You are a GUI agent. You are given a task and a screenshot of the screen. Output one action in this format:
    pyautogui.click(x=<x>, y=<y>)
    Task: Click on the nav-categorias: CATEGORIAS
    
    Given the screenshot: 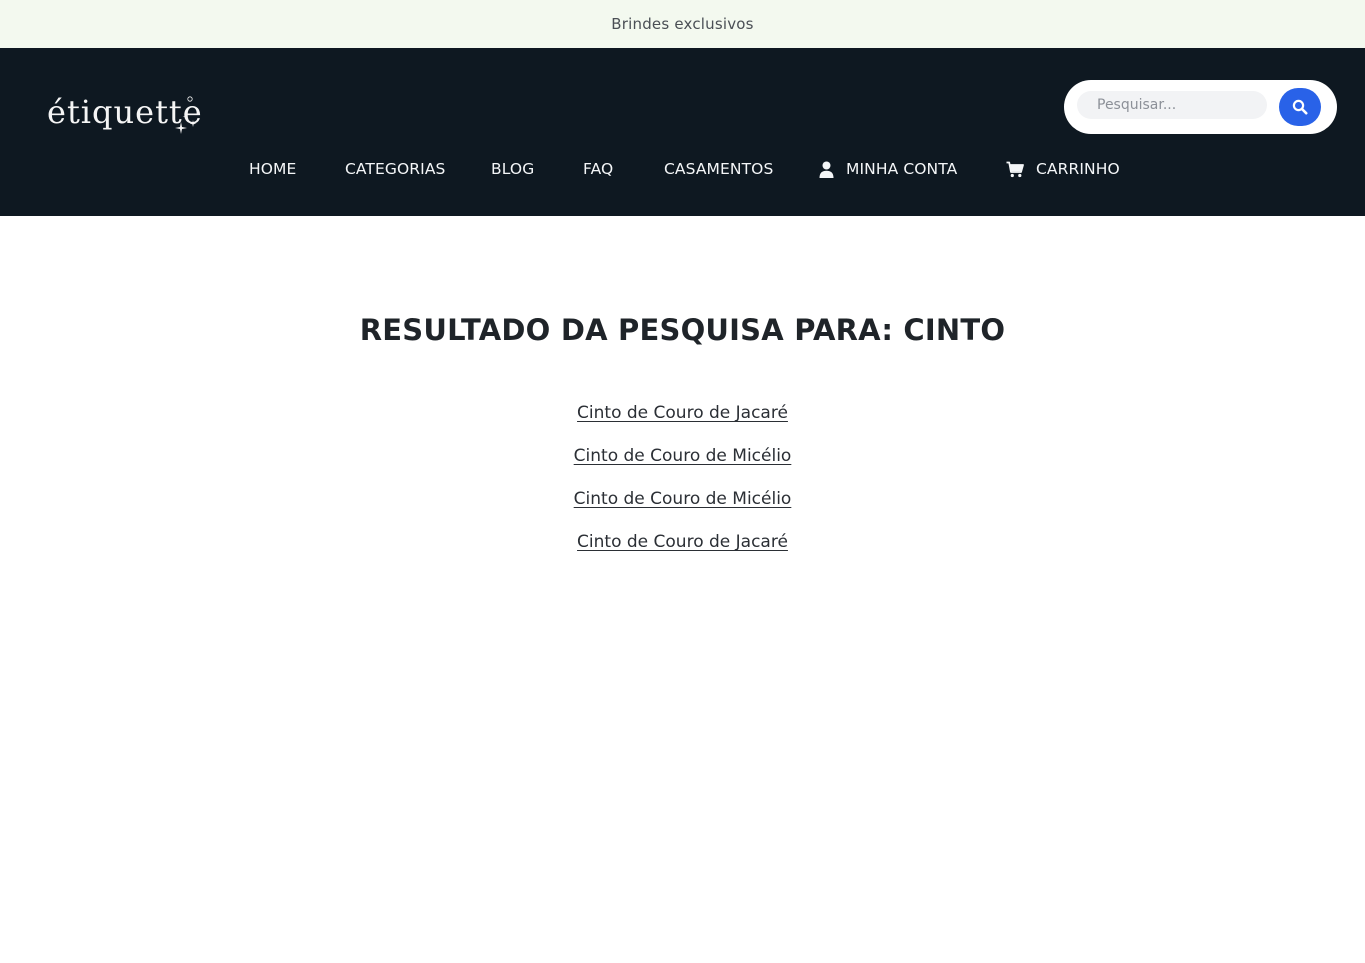 What is the action you would take?
    pyautogui.click(x=395, y=169)
    